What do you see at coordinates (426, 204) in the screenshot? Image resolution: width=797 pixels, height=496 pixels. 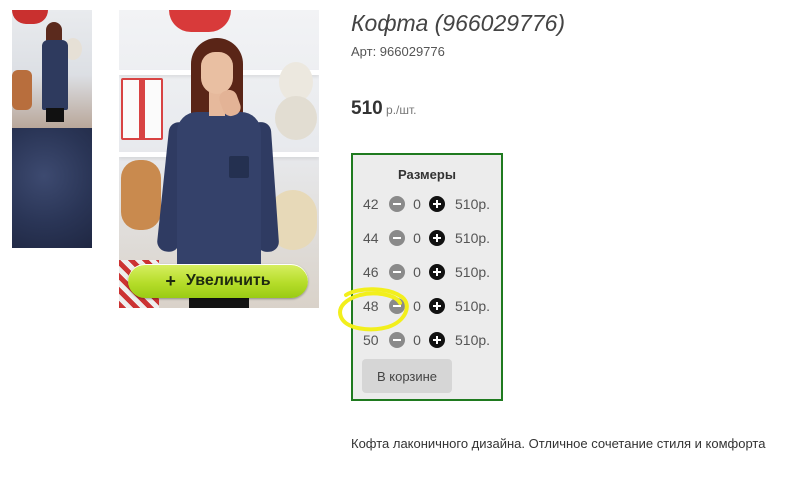 I see `size-row: 42 0 510р.` at bounding box center [426, 204].